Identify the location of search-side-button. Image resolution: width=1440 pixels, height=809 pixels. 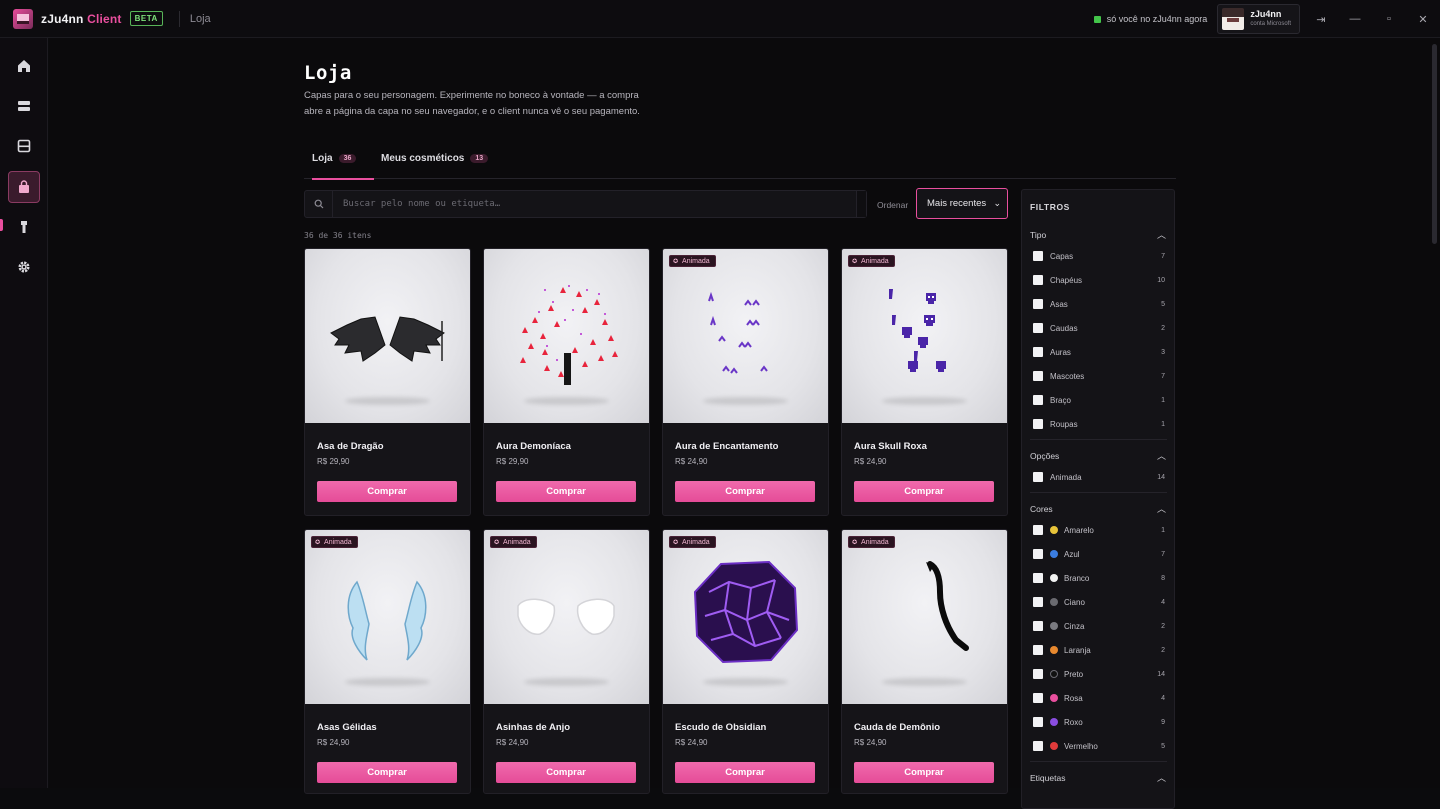
(861, 204).